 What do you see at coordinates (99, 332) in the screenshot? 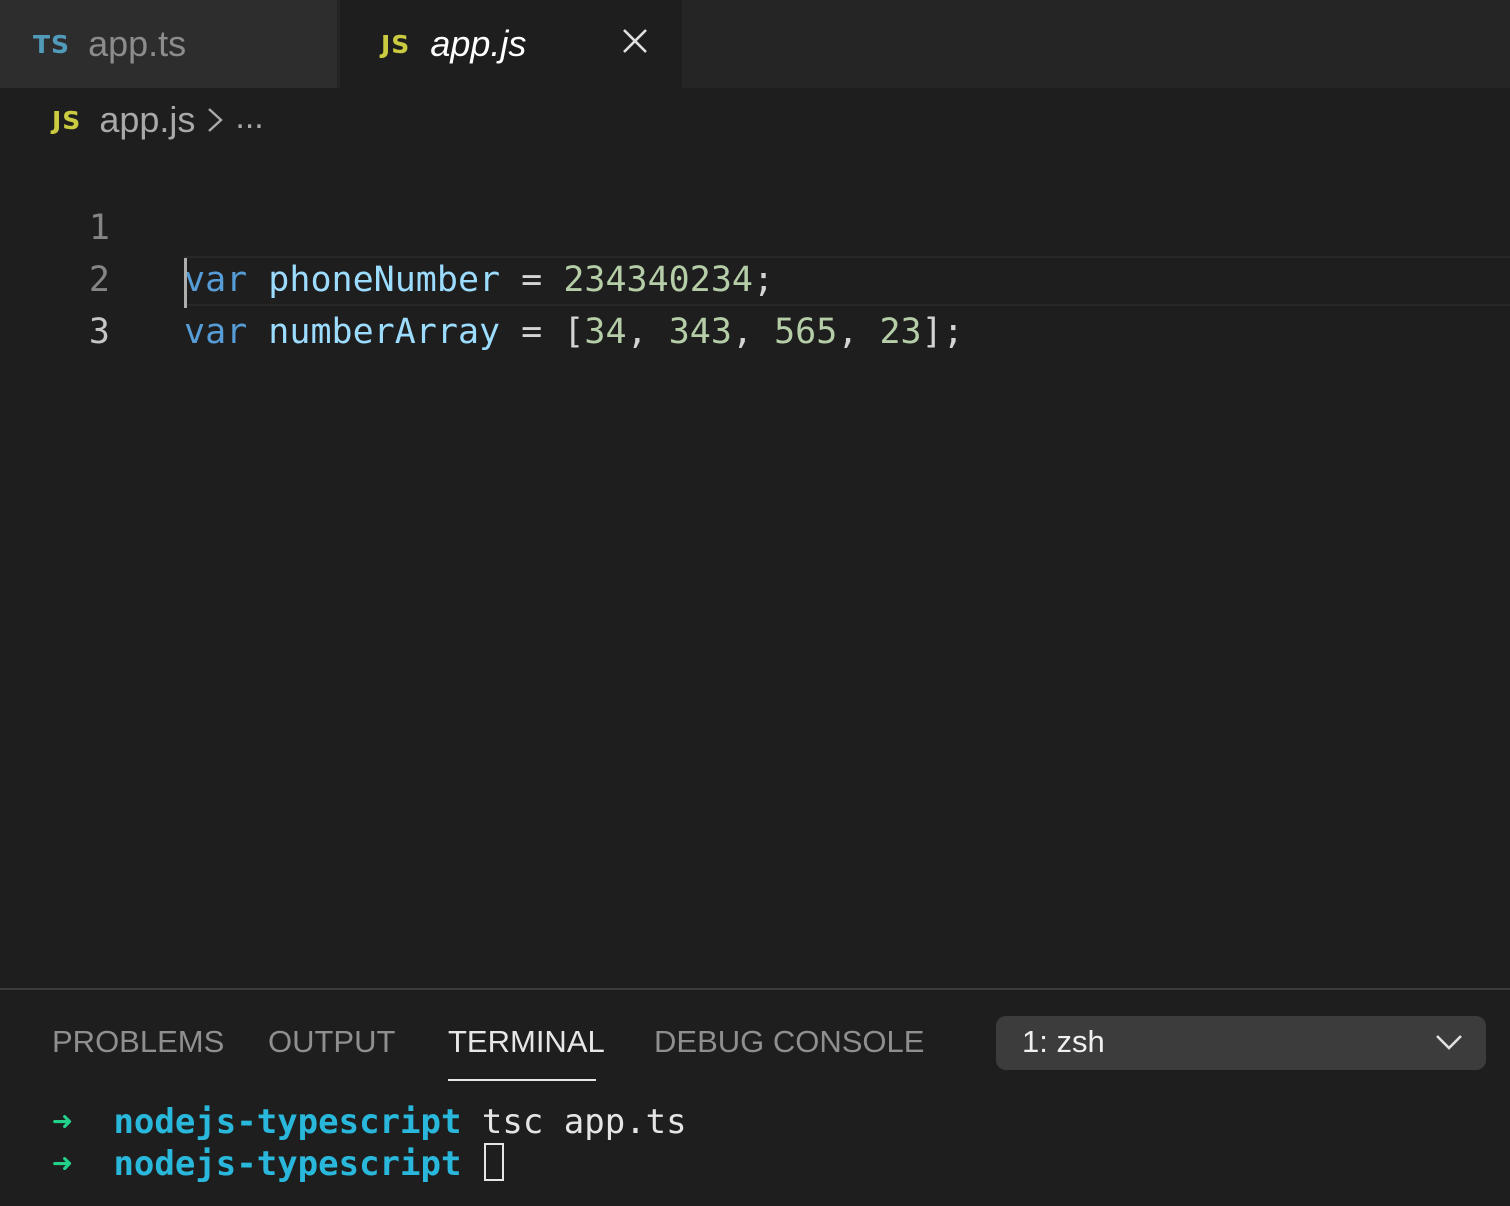
I see `line-number: 3` at bounding box center [99, 332].